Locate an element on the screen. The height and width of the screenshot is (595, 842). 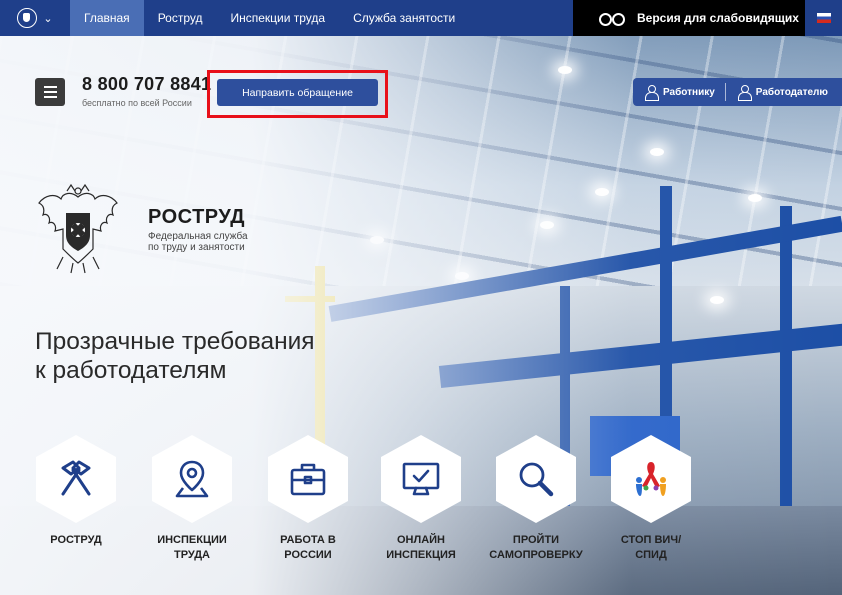
monitor-check-icon is located at coordinates (421, 479).